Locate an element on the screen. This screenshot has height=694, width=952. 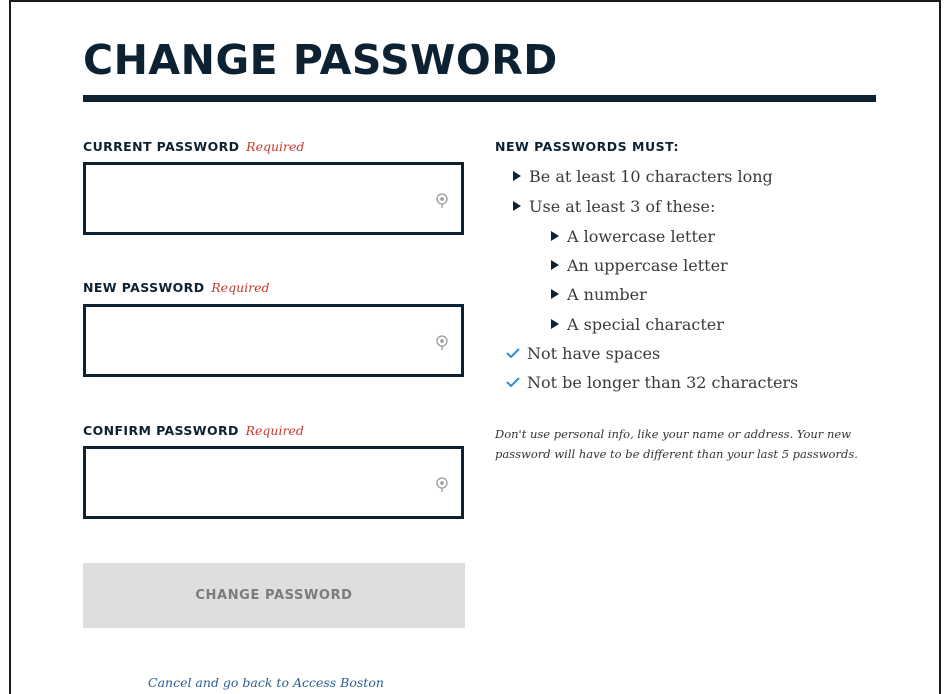
requirement-text: A special character is located at coordinates (645, 324).